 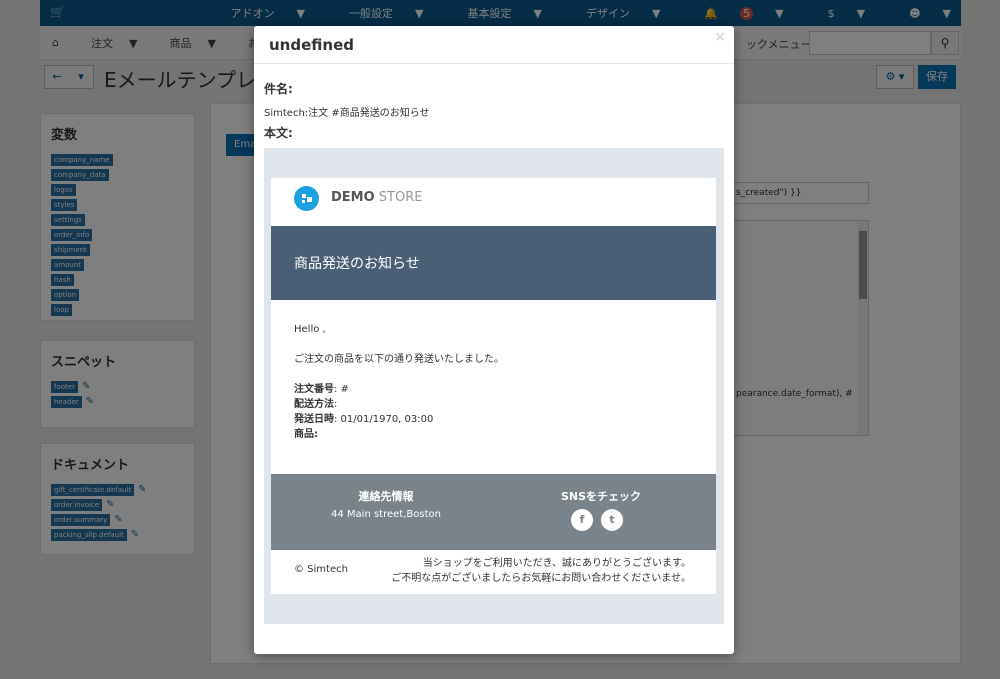 I want to click on subject-value: Simtech:注文 #商品発送のお知らせ, so click(x=347, y=113).